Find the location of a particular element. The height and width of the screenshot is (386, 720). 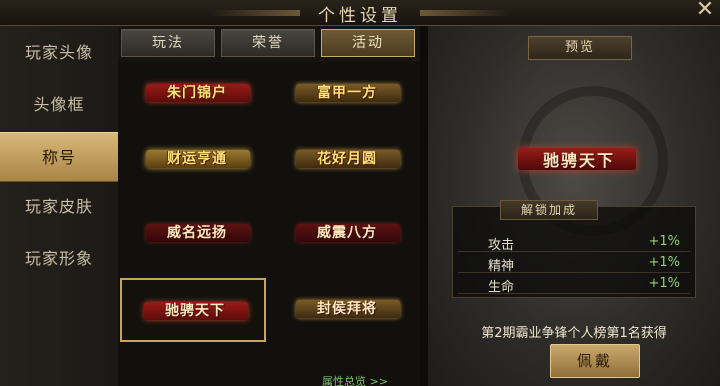

page-title: 个性设置 is located at coordinates (360, 16).